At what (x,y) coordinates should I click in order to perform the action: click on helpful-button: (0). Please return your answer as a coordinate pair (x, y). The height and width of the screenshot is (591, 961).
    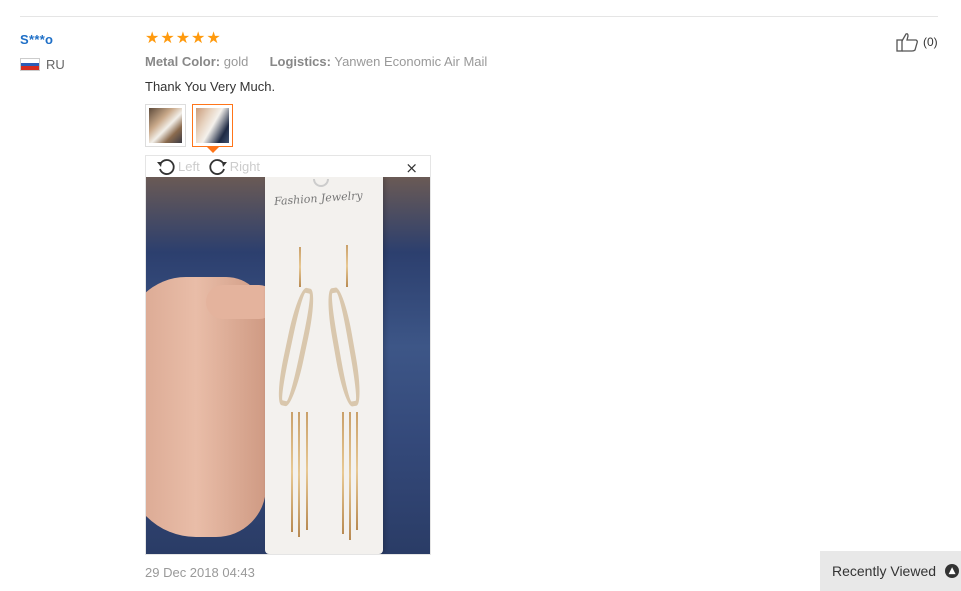
    Looking at the image, I should click on (917, 42).